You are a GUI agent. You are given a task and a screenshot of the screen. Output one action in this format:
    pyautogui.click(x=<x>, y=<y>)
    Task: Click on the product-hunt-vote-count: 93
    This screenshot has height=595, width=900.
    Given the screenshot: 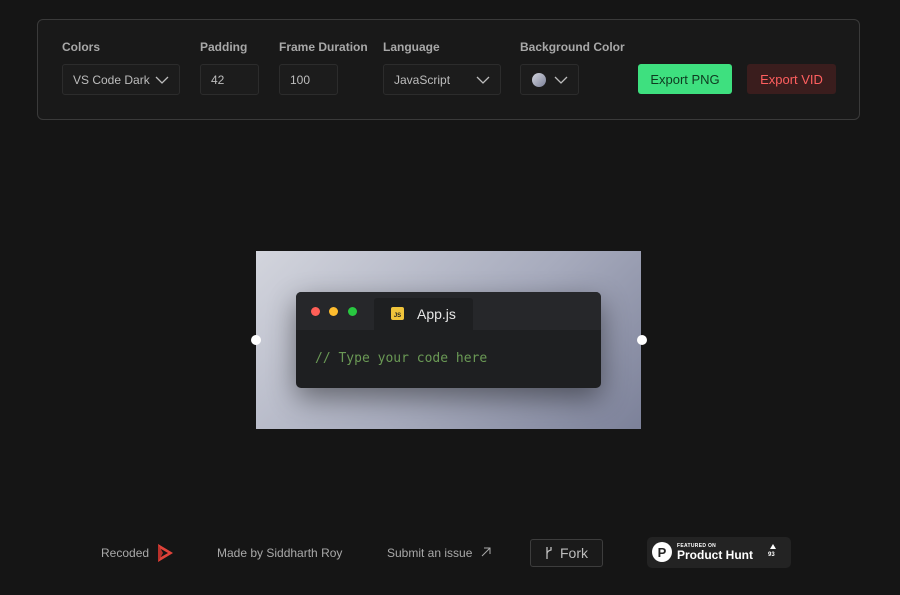 What is the action you would take?
    pyautogui.click(x=771, y=555)
    